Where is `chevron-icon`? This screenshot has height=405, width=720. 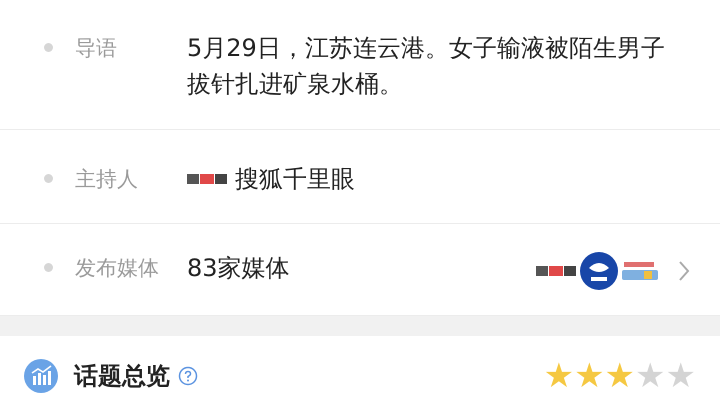 chevron-icon is located at coordinates (684, 271).